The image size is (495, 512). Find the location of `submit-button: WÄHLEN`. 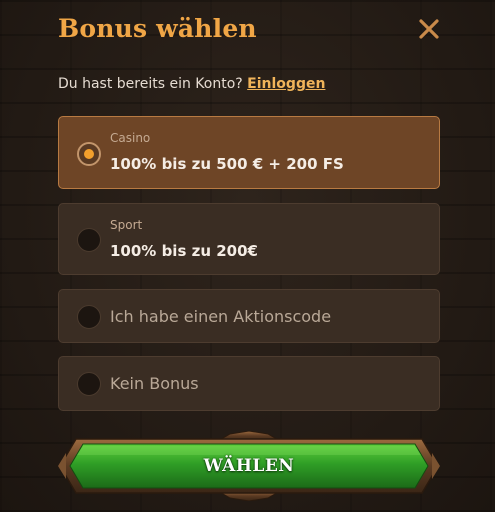

submit-button: WÄHLEN is located at coordinates (249, 466).